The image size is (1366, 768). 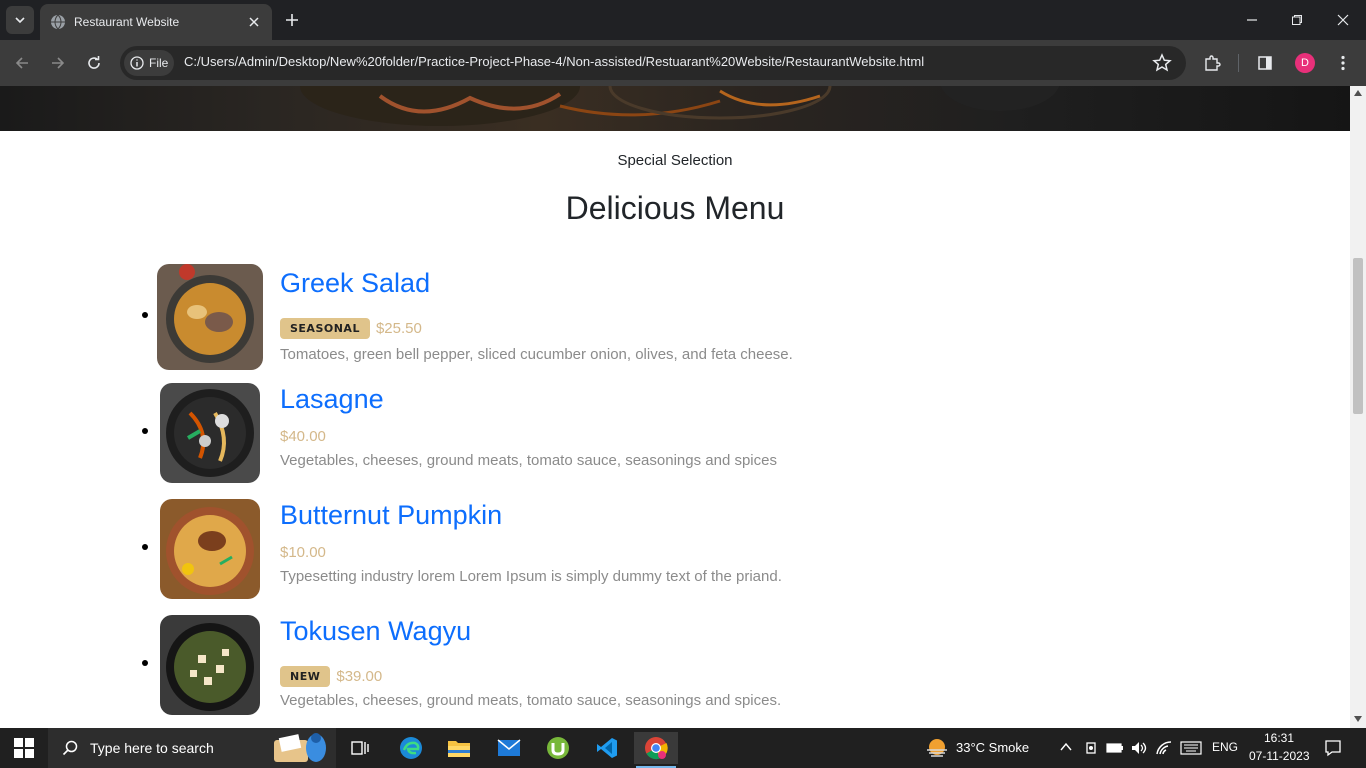 I want to click on bookmark-star-icon, so click(x=1162, y=63).